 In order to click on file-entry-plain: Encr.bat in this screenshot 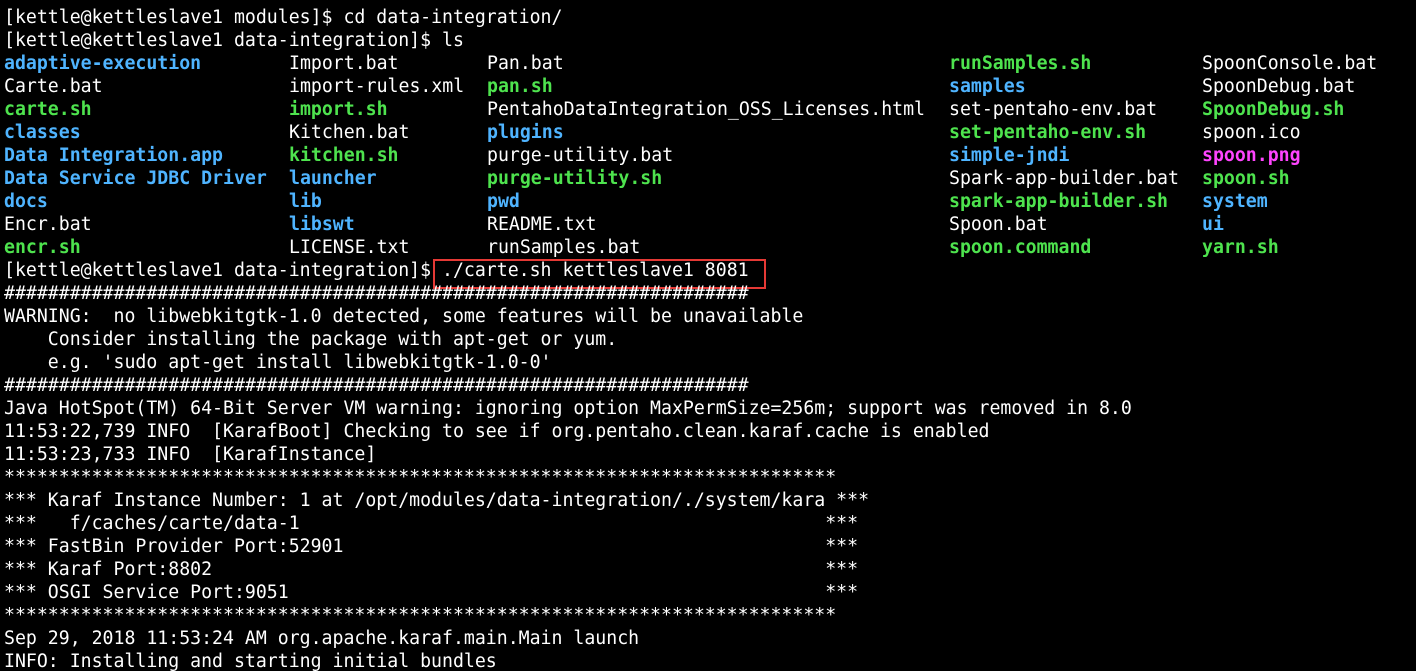, I will do `click(48, 224)`.